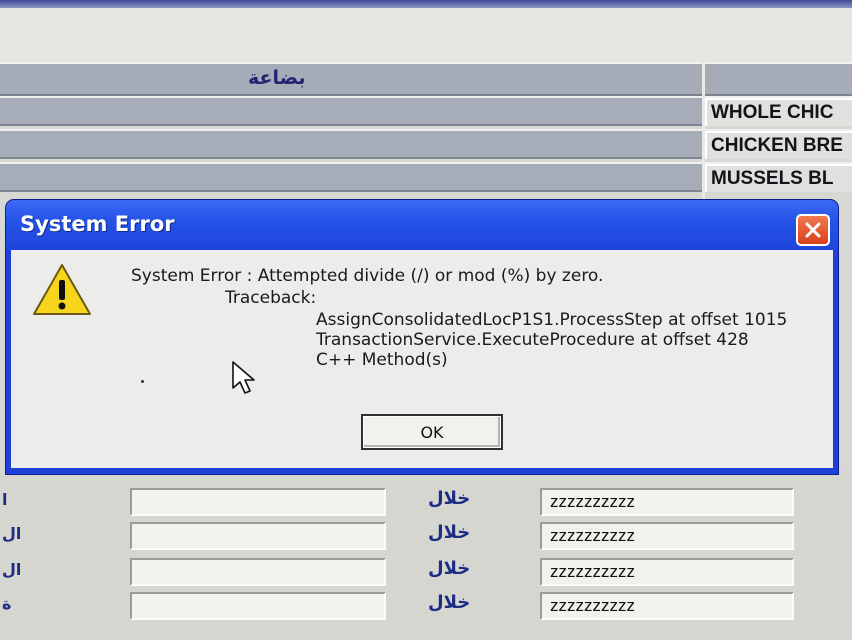 The height and width of the screenshot is (640, 852). Describe the element at coordinates (426, 79) in the screenshot. I see `grid-header: بضاعة` at that location.